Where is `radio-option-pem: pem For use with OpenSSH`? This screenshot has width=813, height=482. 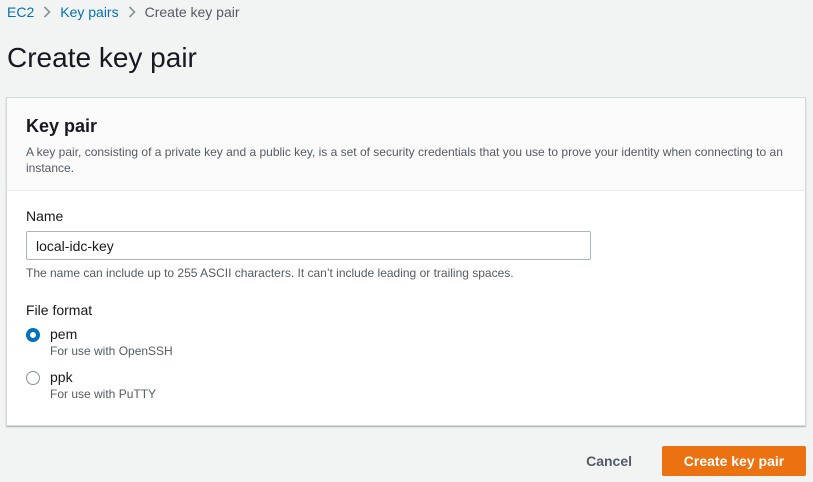
radio-option-pem: pem For use with OpenSSH is located at coordinates (406, 342).